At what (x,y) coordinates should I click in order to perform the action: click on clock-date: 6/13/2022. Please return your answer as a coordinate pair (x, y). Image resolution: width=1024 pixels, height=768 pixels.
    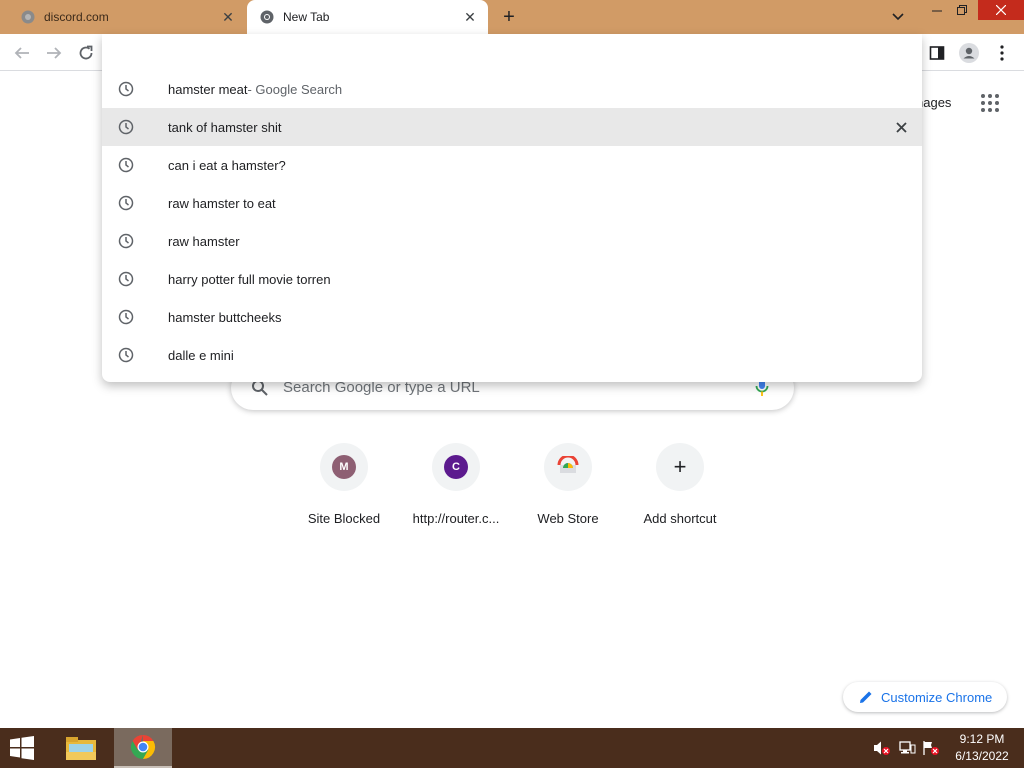
    Looking at the image, I should click on (982, 756).